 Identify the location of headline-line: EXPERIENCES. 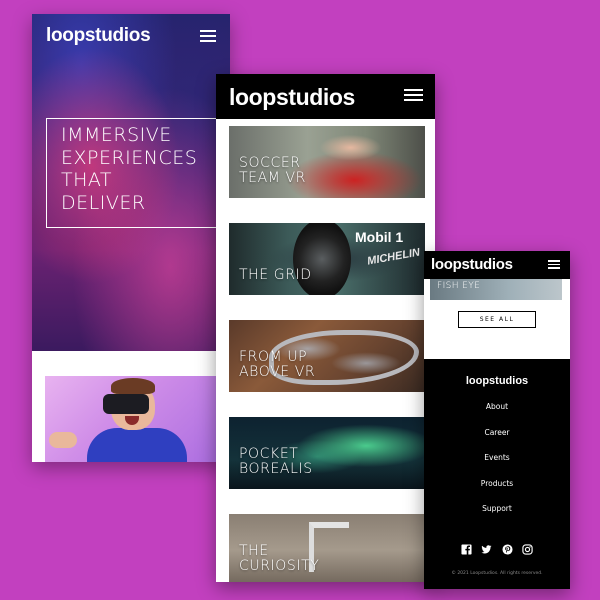
(129, 157).